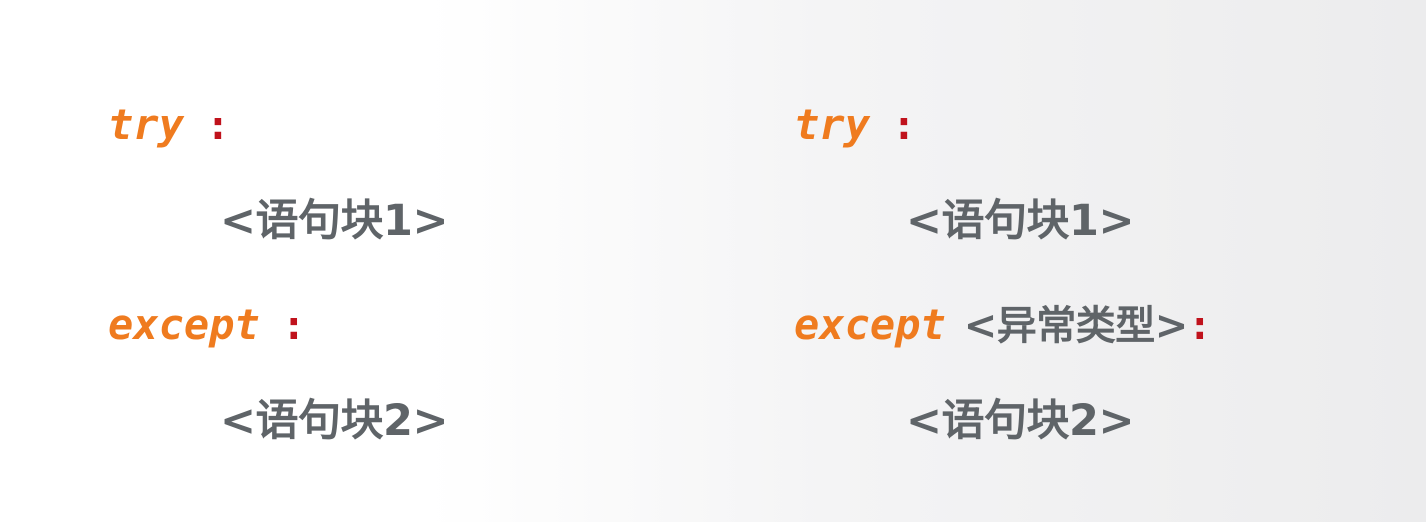 This screenshot has width=1426, height=522. What do you see at coordinates (1076, 326) in the screenshot?
I see `exception-type: <异常类型>` at bounding box center [1076, 326].